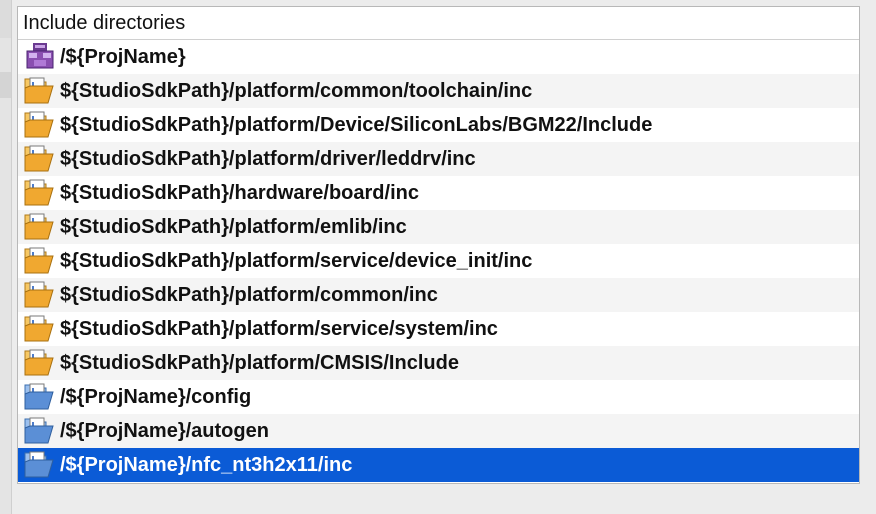  Describe the element at coordinates (5, 19) in the screenshot. I see `left-panel-edge-top` at that location.